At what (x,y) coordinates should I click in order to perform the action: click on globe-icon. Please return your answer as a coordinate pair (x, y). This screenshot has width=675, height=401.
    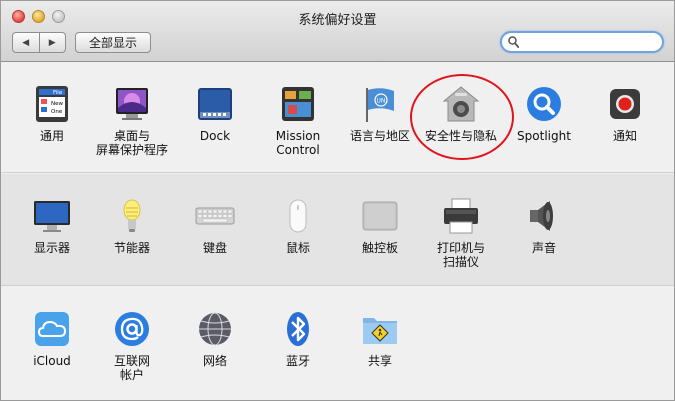
    Looking at the image, I should click on (215, 329).